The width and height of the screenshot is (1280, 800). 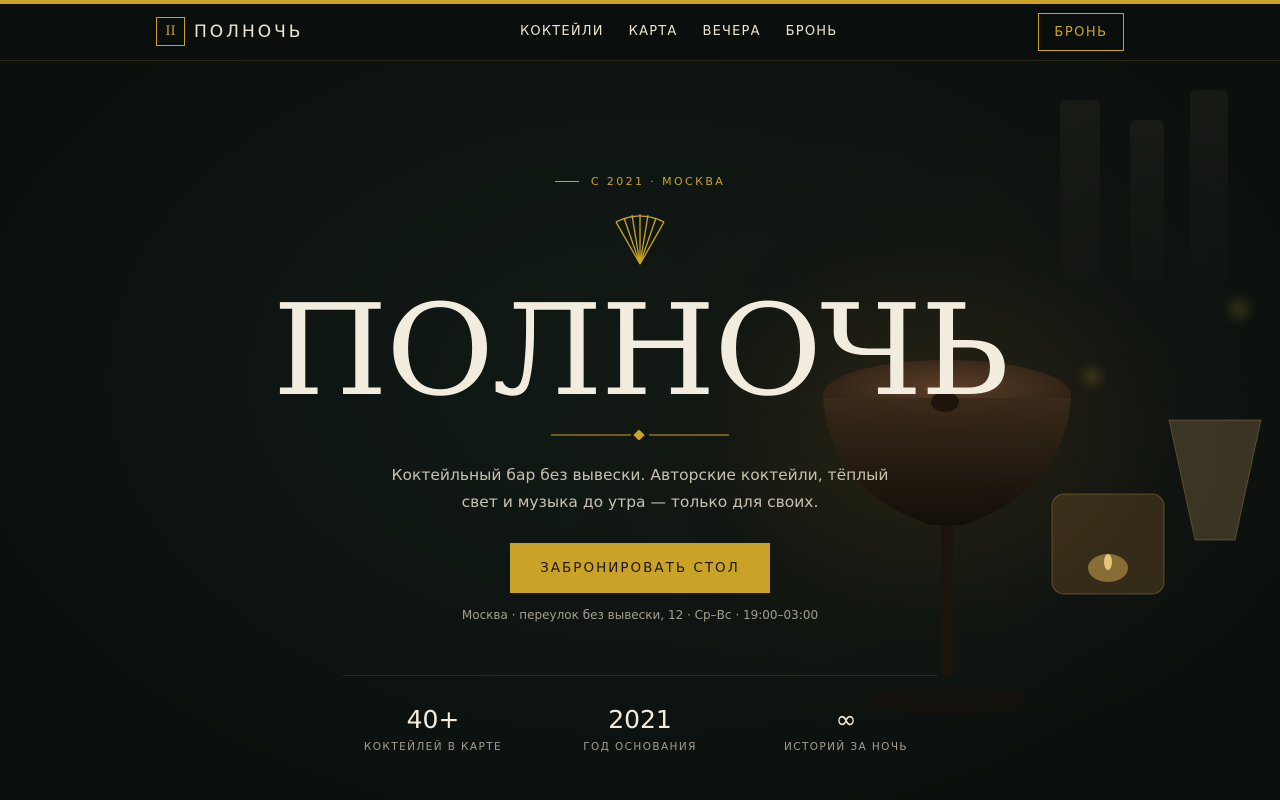 I want to click on stat-stories: ∞ ИСТОРИЙ ЗА НОЧЬ, so click(x=846, y=729).